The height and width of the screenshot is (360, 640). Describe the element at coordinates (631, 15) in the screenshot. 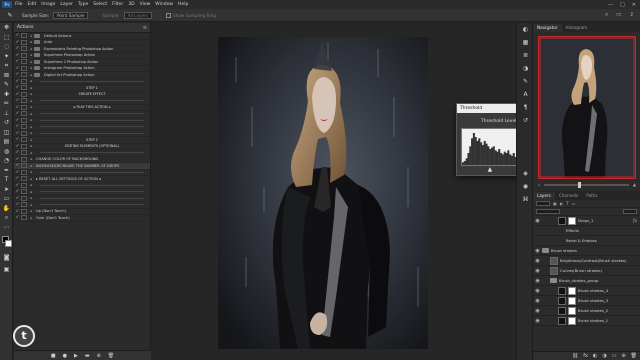

I see `share-icon: ⇪` at that location.